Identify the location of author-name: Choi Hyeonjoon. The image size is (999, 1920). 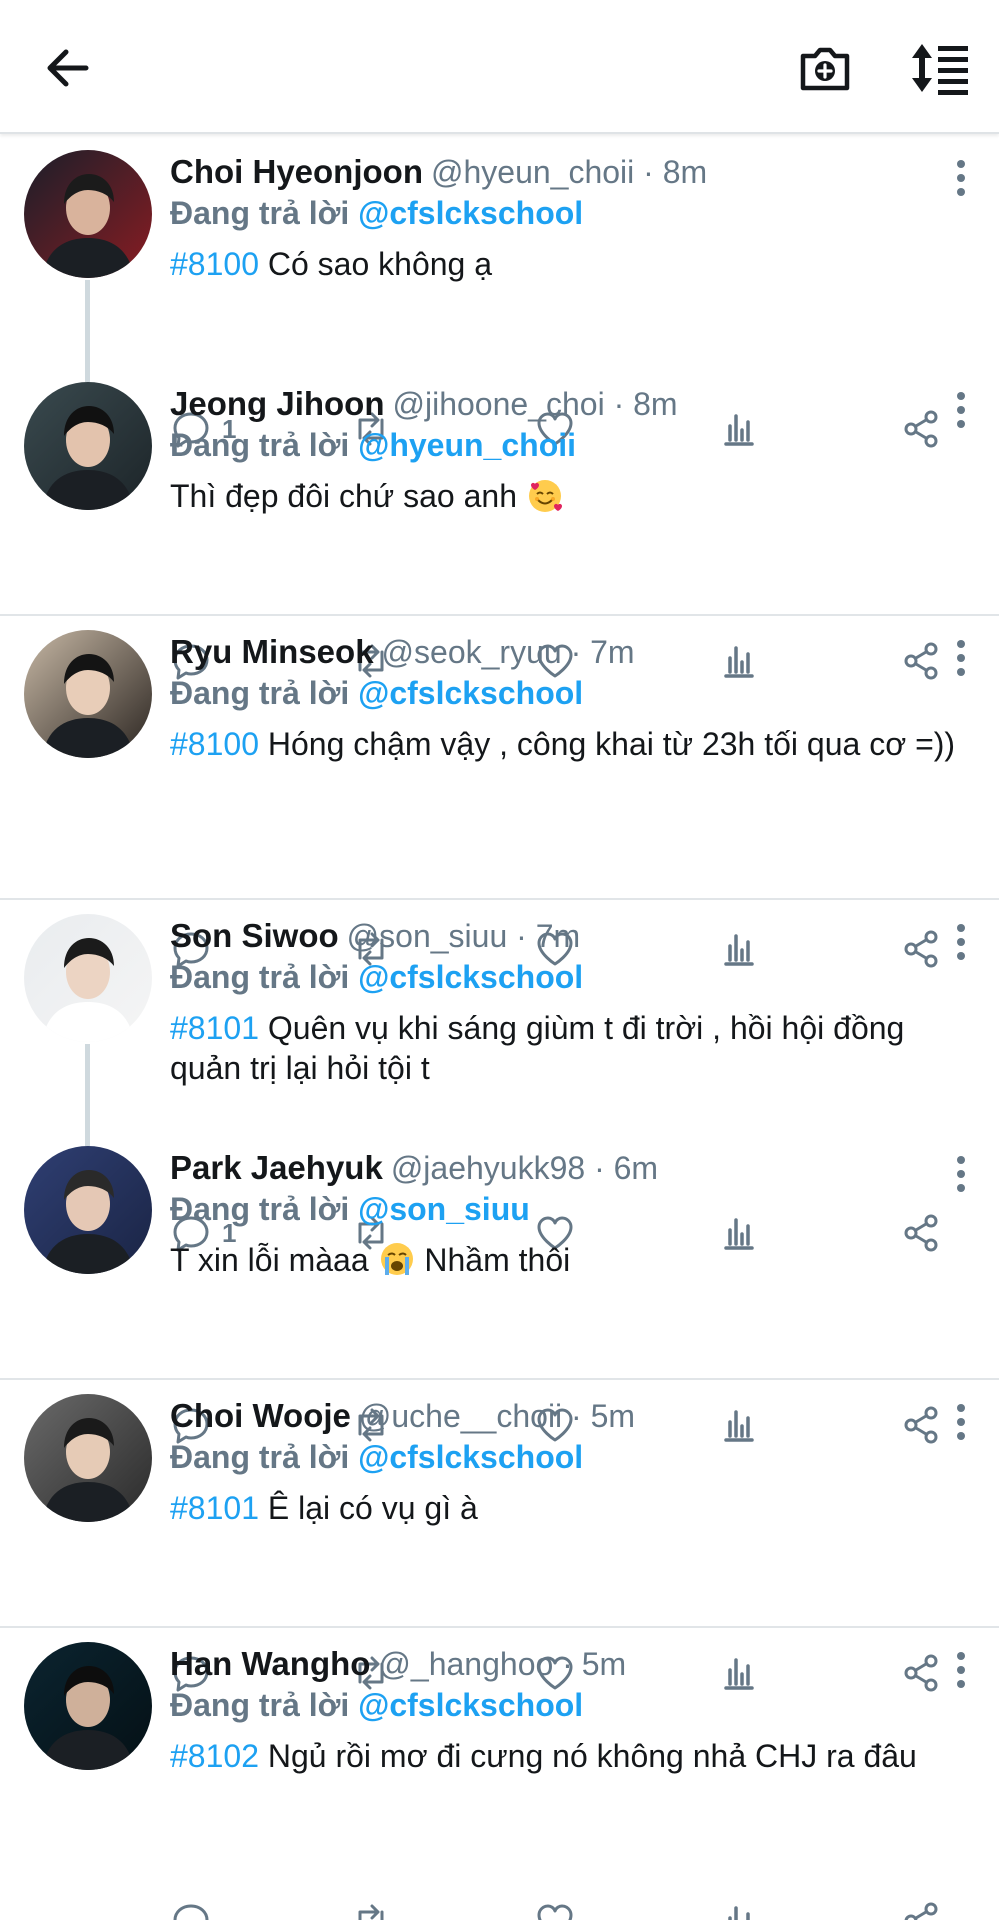
(296, 171).